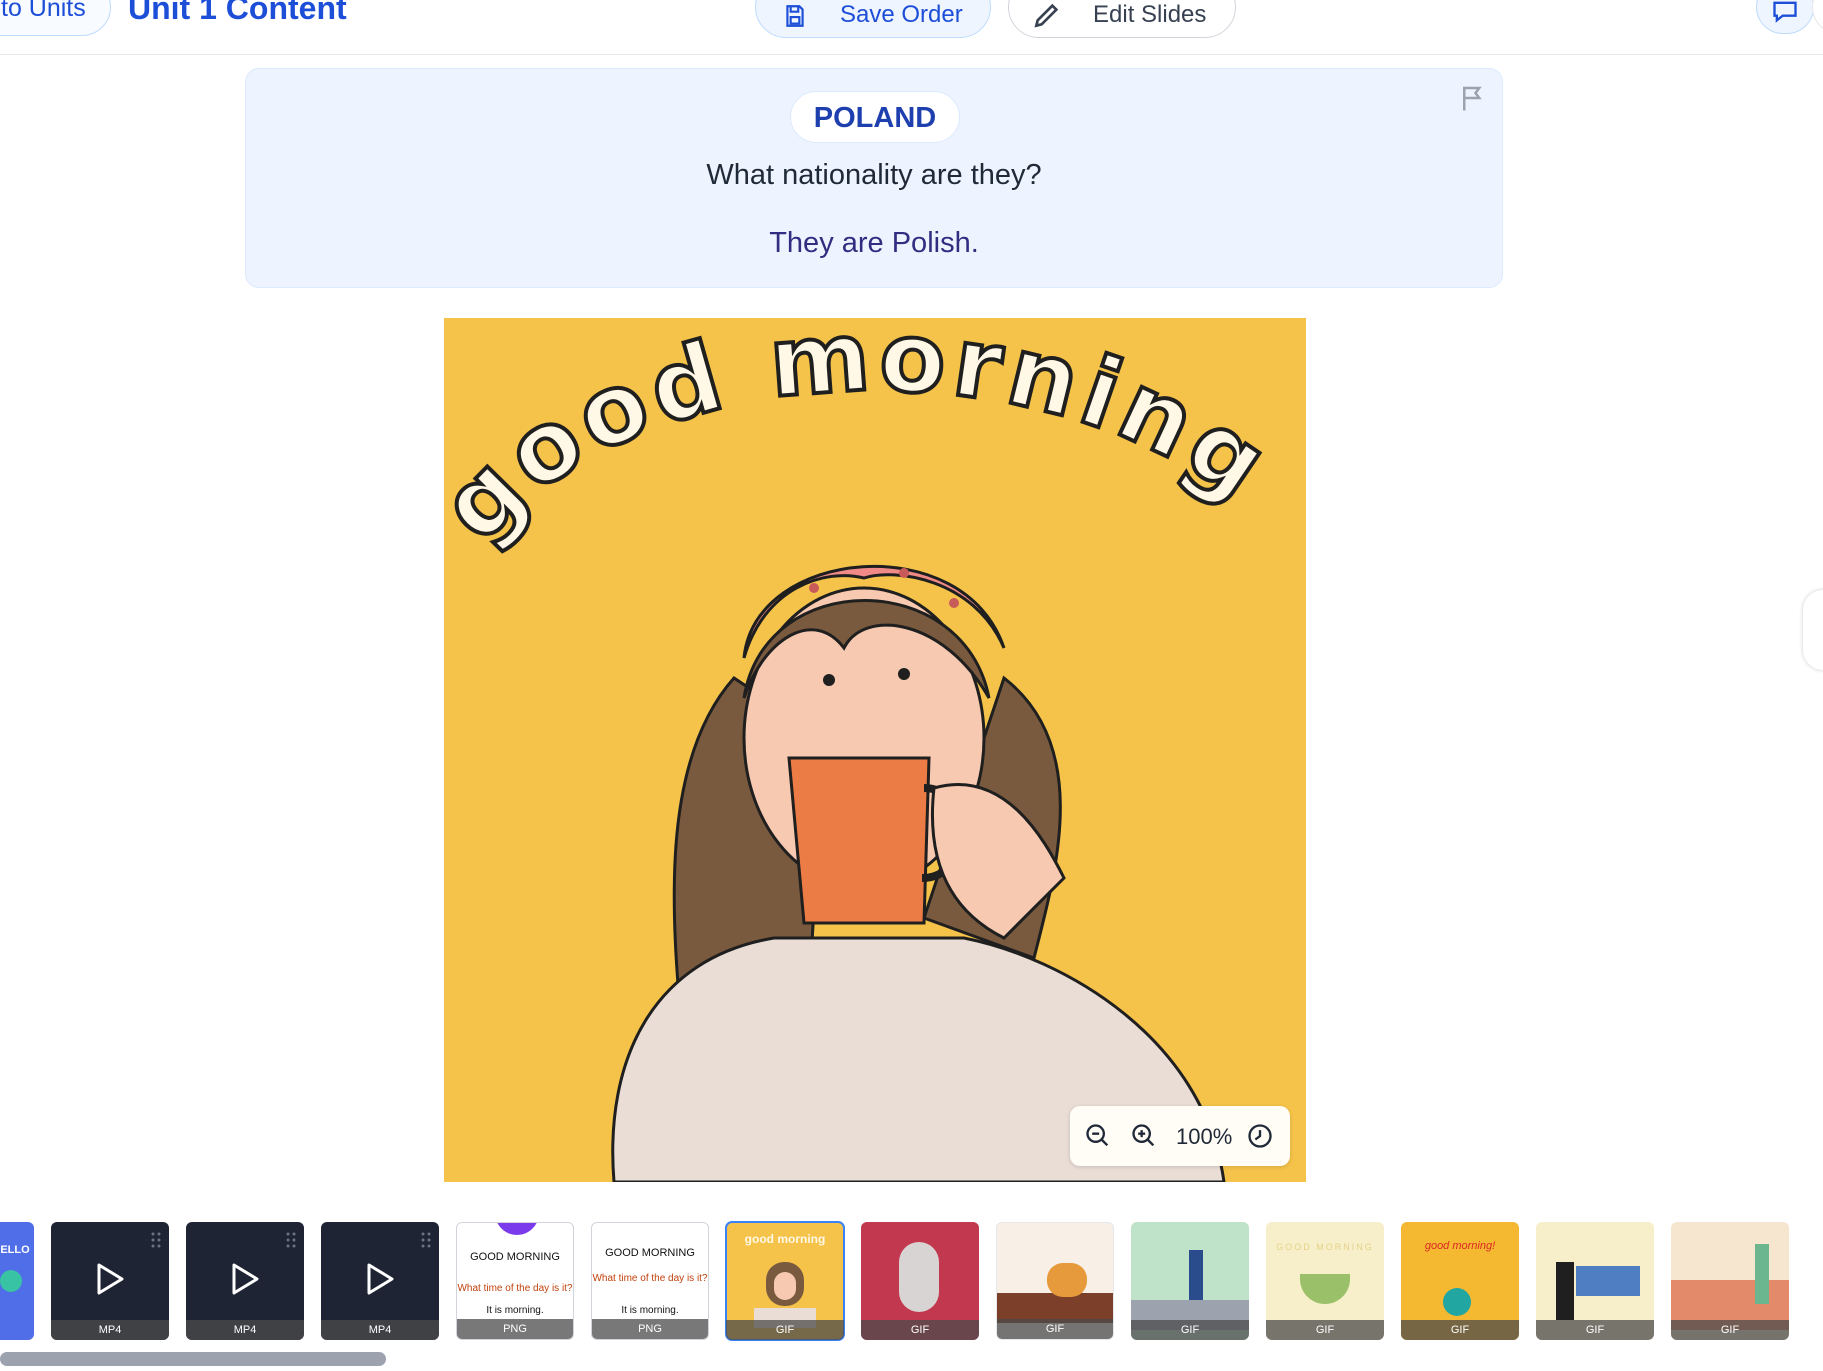  Describe the element at coordinates (1098, 1136) in the screenshot. I see `zoom-out-icon` at that location.